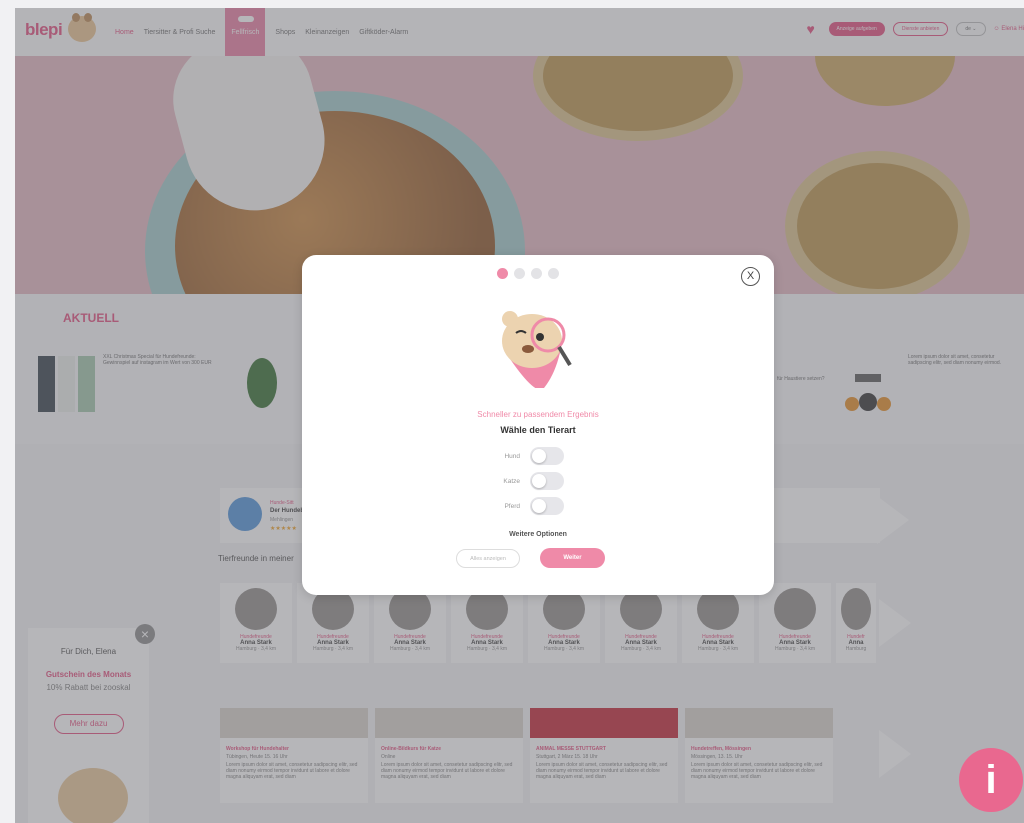 The height and width of the screenshot is (823, 1024). I want to click on modal-title: Wähle den Tierart, so click(538, 430).